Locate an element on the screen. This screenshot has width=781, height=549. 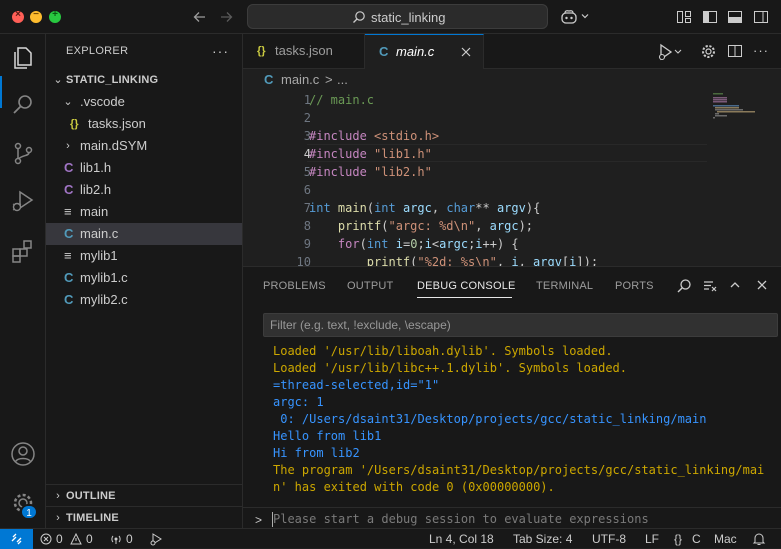
line-number: 4 is located at coordinates (307, 154).